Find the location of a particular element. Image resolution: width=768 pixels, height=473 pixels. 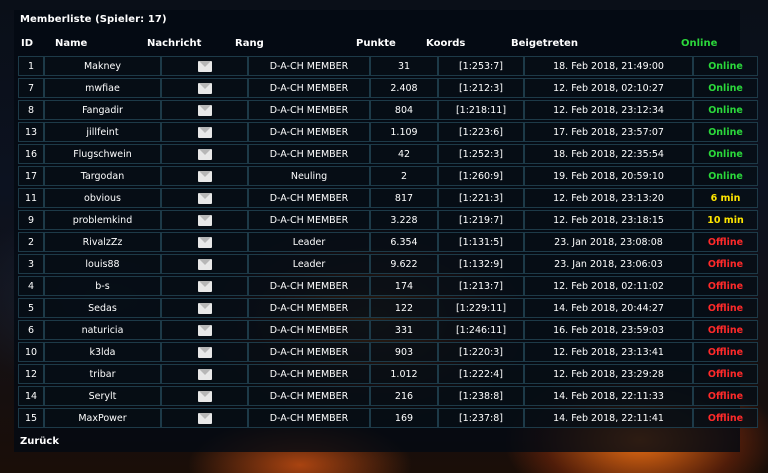

member-points: 2.408 is located at coordinates (404, 88).